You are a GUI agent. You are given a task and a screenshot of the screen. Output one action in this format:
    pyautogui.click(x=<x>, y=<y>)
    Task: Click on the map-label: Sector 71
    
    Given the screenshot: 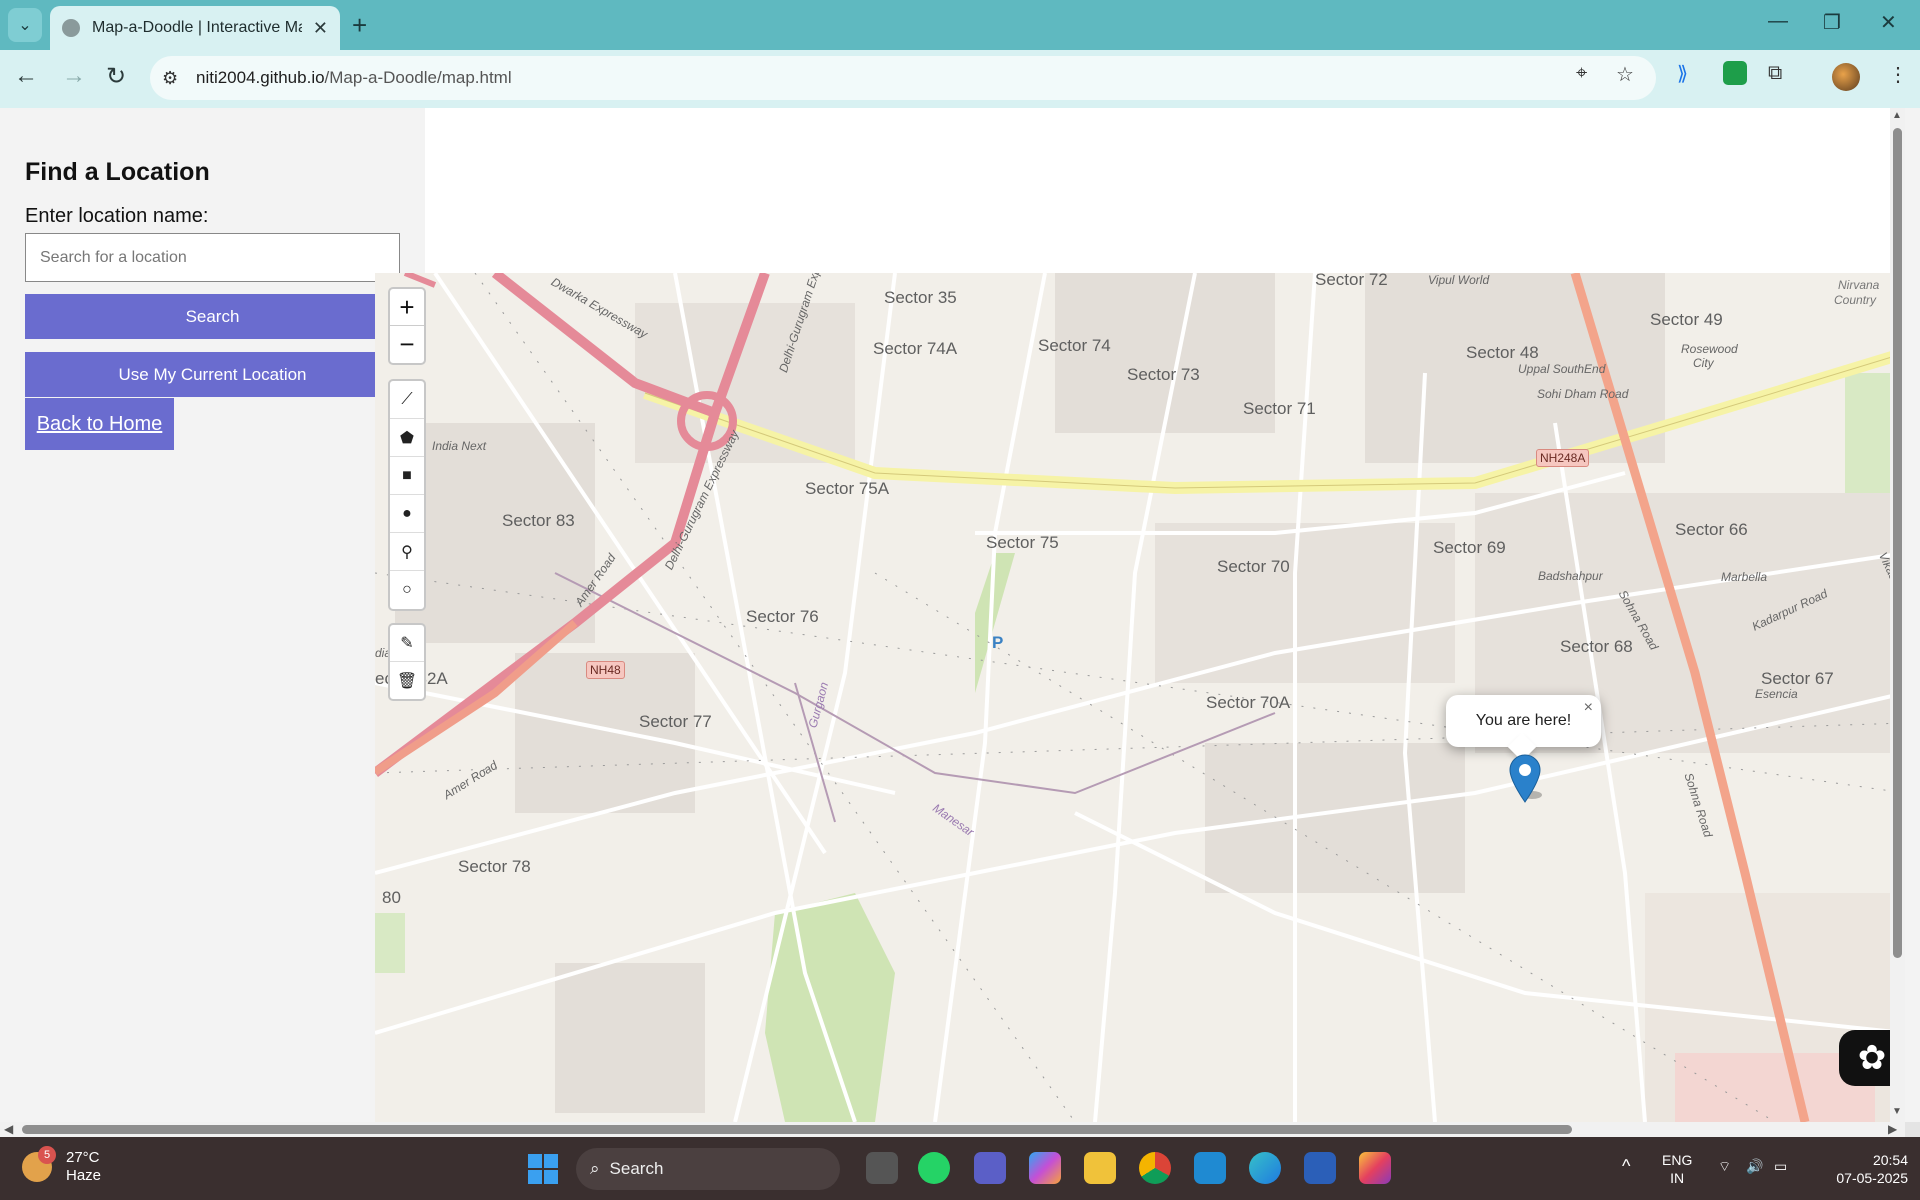 What is the action you would take?
    pyautogui.click(x=1279, y=408)
    